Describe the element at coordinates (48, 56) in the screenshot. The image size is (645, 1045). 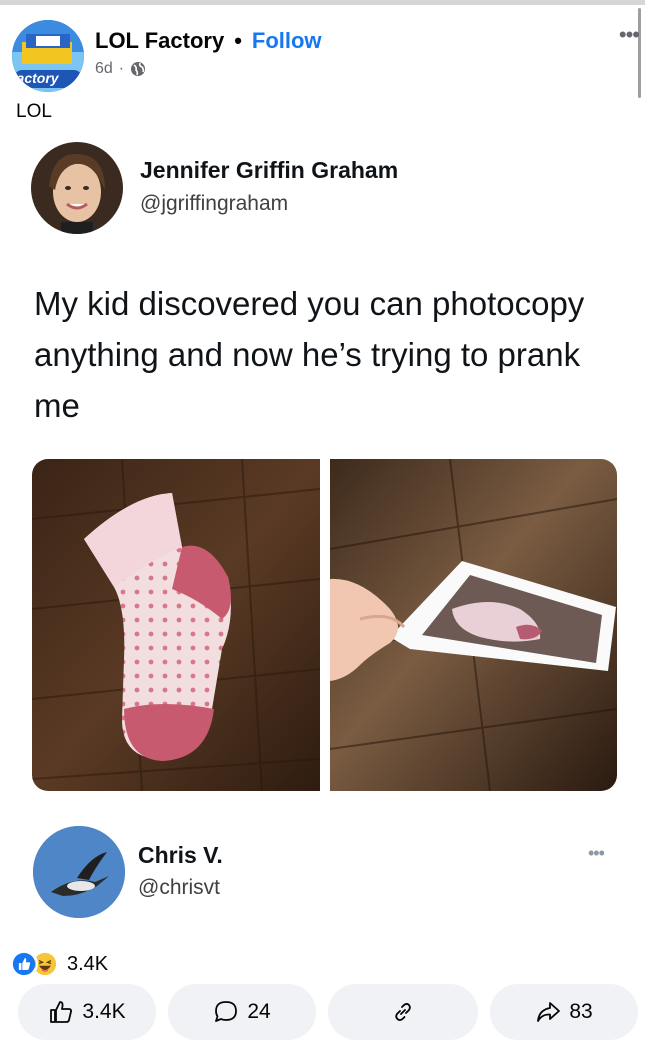
I see `page-avatar: Factory` at that location.